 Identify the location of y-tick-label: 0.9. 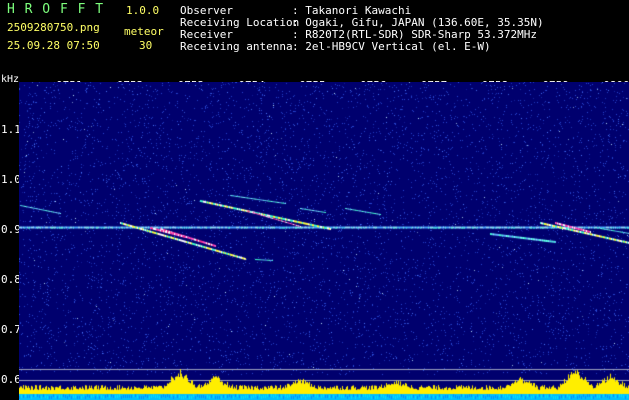
(11, 229).